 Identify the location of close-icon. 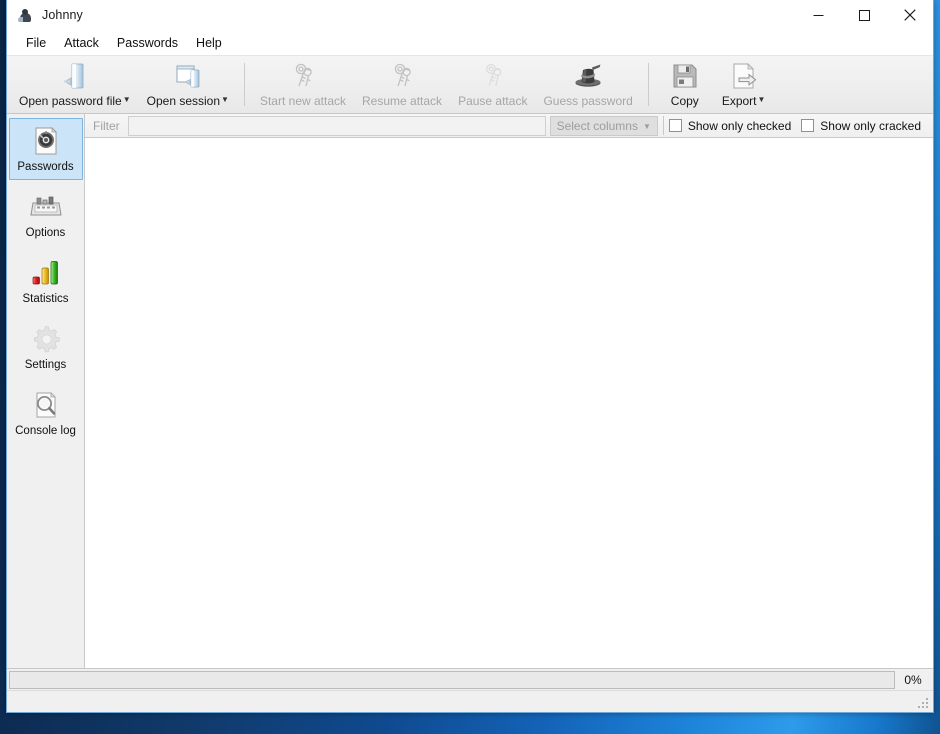
(910, 15).